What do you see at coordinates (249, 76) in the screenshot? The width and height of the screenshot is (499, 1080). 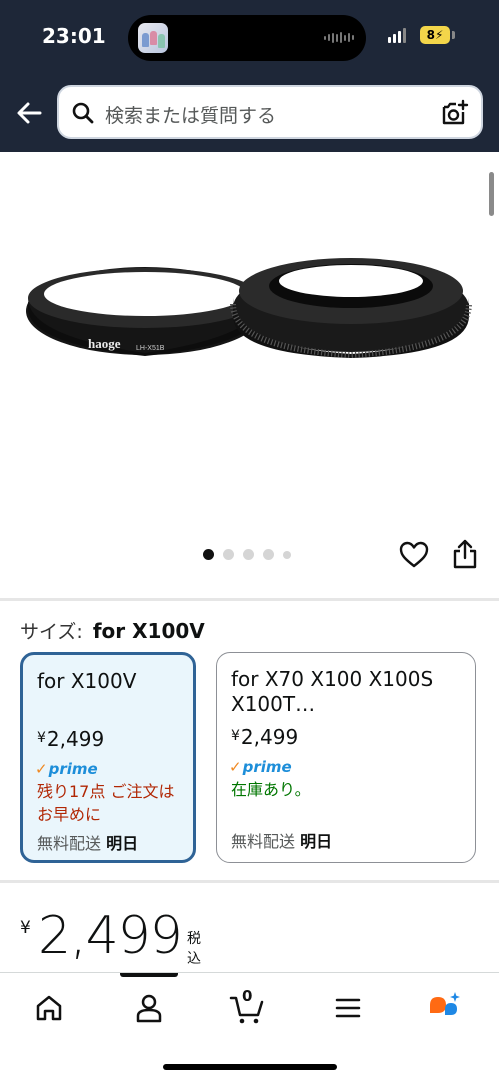 I see `top-bar: 23:01 8⚡ 検索または質問する` at bounding box center [249, 76].